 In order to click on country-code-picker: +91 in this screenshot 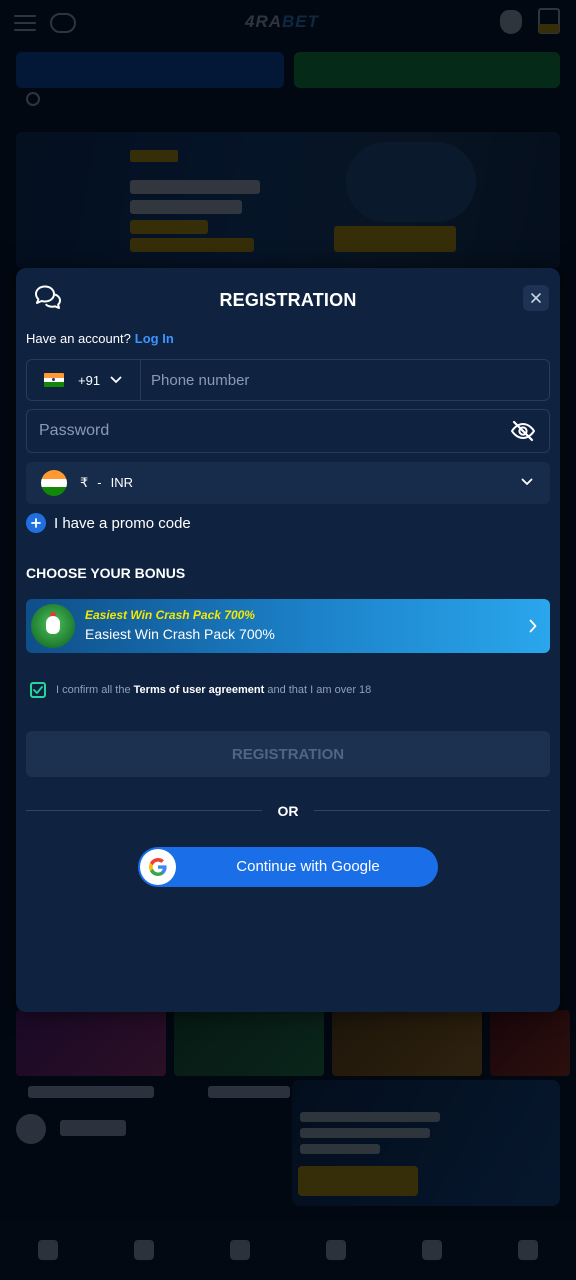, I will do `click(84, 380)`.